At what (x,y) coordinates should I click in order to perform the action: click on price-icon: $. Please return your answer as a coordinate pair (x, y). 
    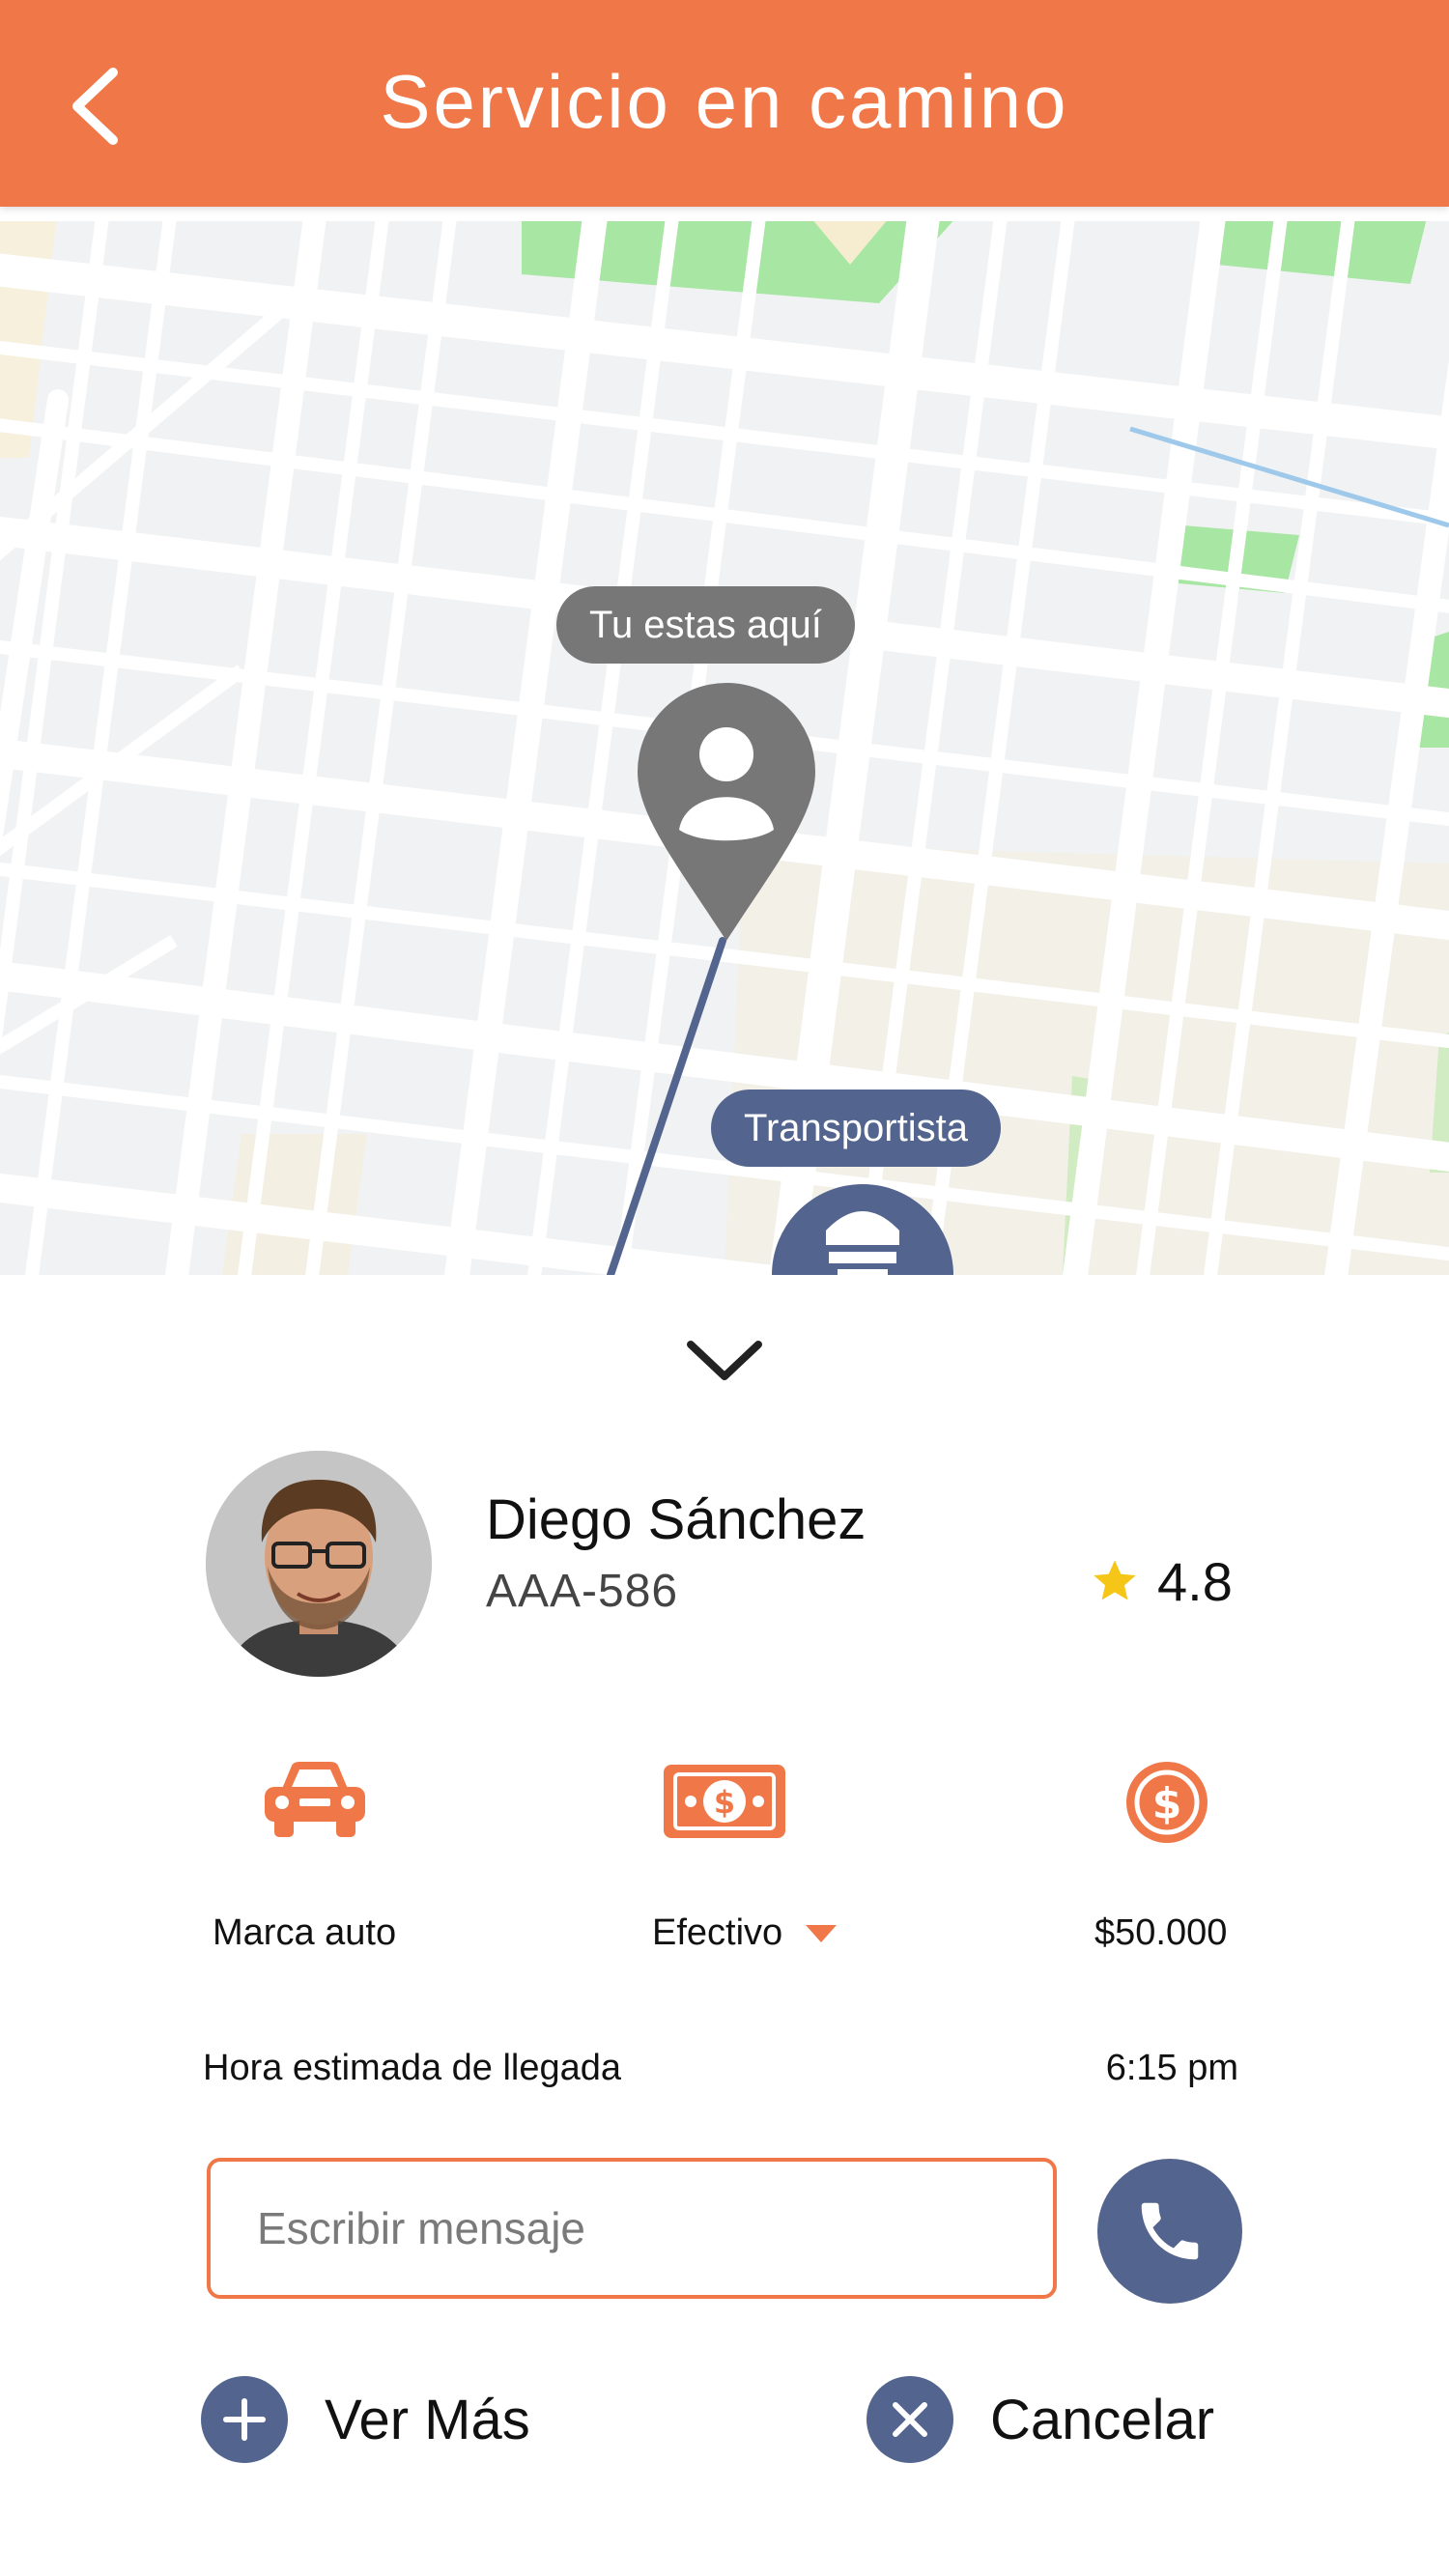
    Looking at the image, I should click on (1166, 1805).